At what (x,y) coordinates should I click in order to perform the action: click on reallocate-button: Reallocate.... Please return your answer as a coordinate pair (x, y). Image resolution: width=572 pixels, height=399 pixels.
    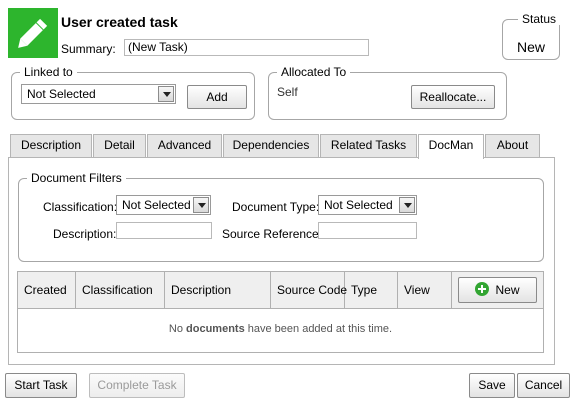
    Looking at the image, I should click on (453, 97).